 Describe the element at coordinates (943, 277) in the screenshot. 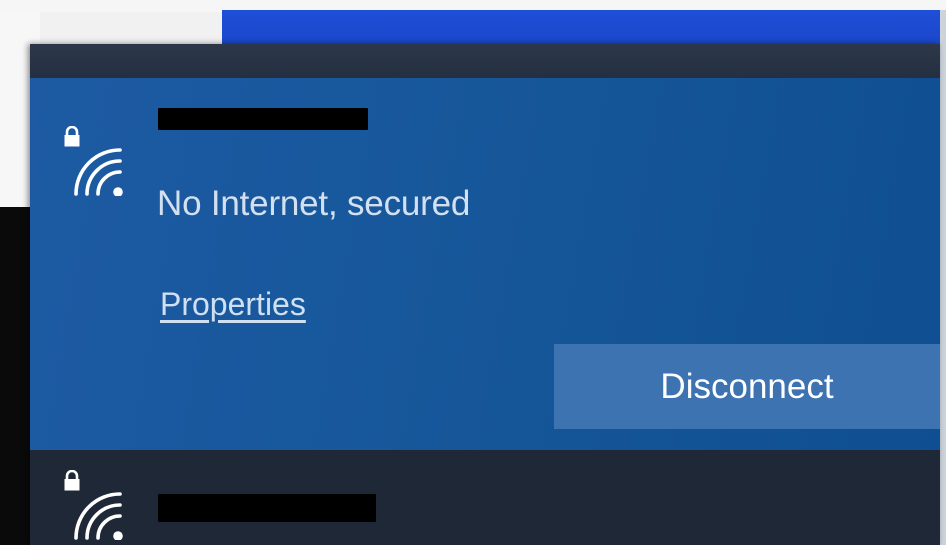

I see `background-right-edge` at that location.